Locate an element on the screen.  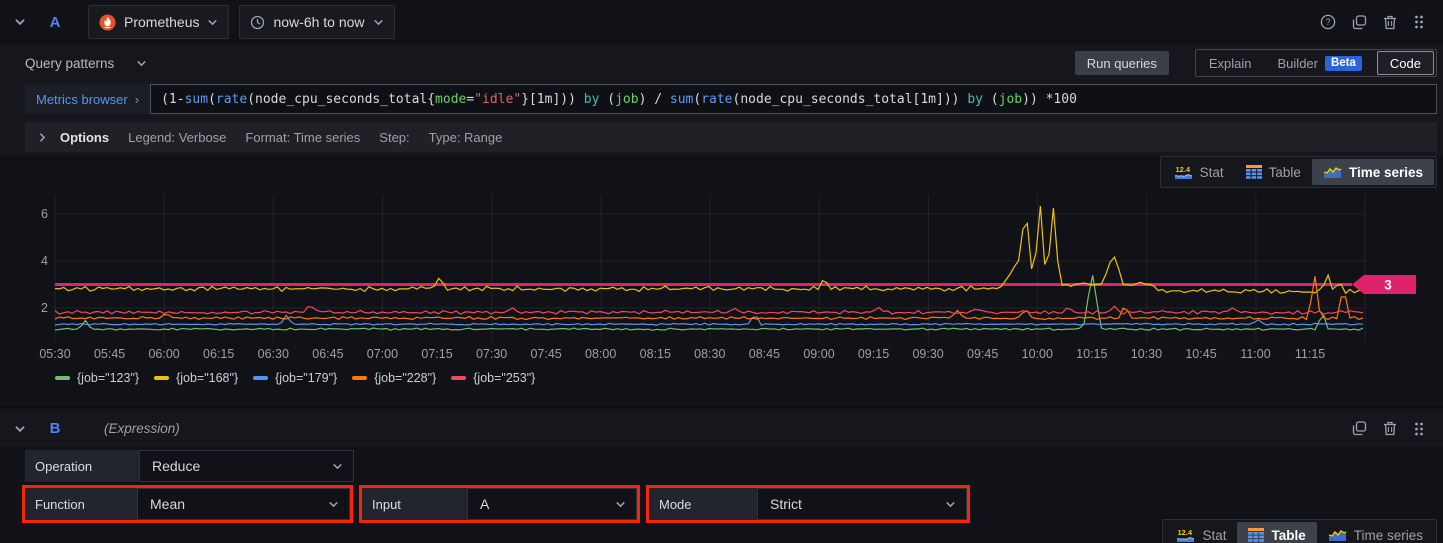
query-b-header: B (Expression) is located at coordinates (721, 428).